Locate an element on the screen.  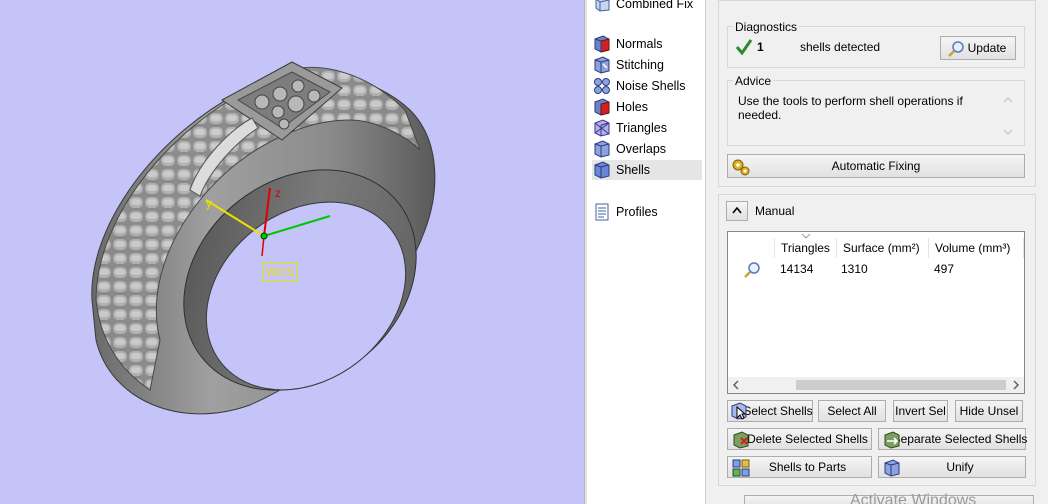
hide-unselected-button: Hide Unsel is located at coordinates (989, 411).